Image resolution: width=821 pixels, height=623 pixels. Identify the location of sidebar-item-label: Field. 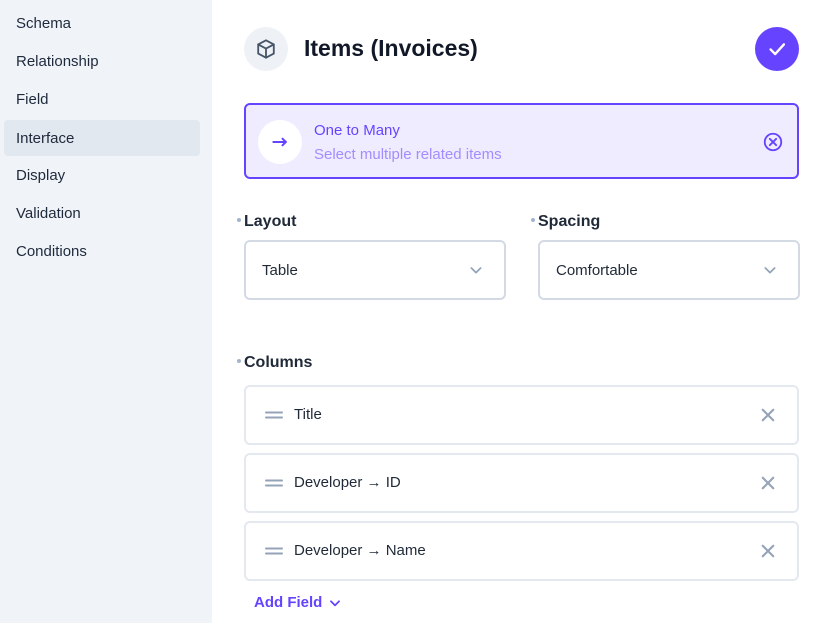
(32, 99).